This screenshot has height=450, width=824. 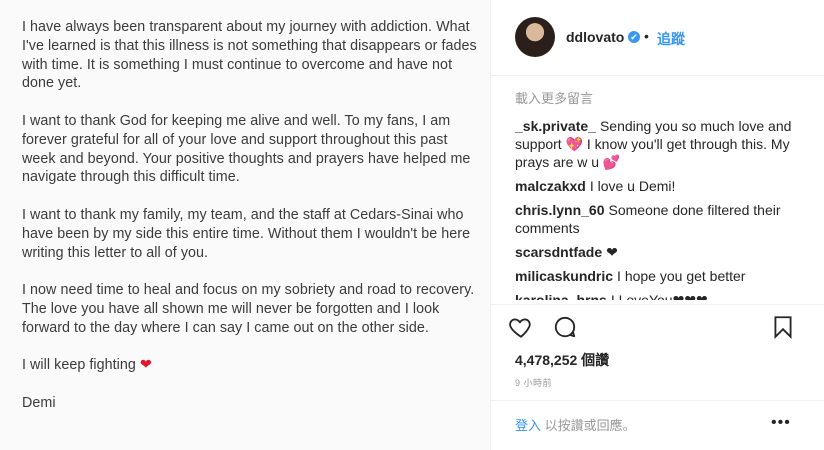 I want to click on follow-button: 追蹤, so click(x=671, y=39).